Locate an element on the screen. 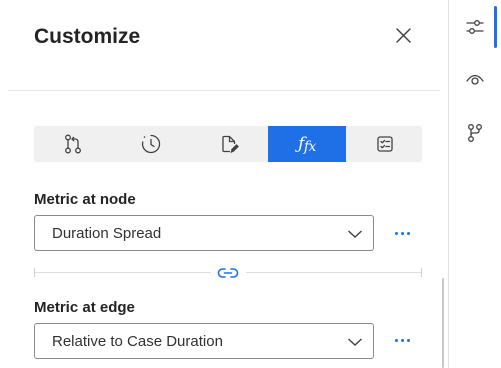 The width and height of the screenshot is (501, 368). customize-tab-bar: ƒfx is located at coordinates (228, 144).